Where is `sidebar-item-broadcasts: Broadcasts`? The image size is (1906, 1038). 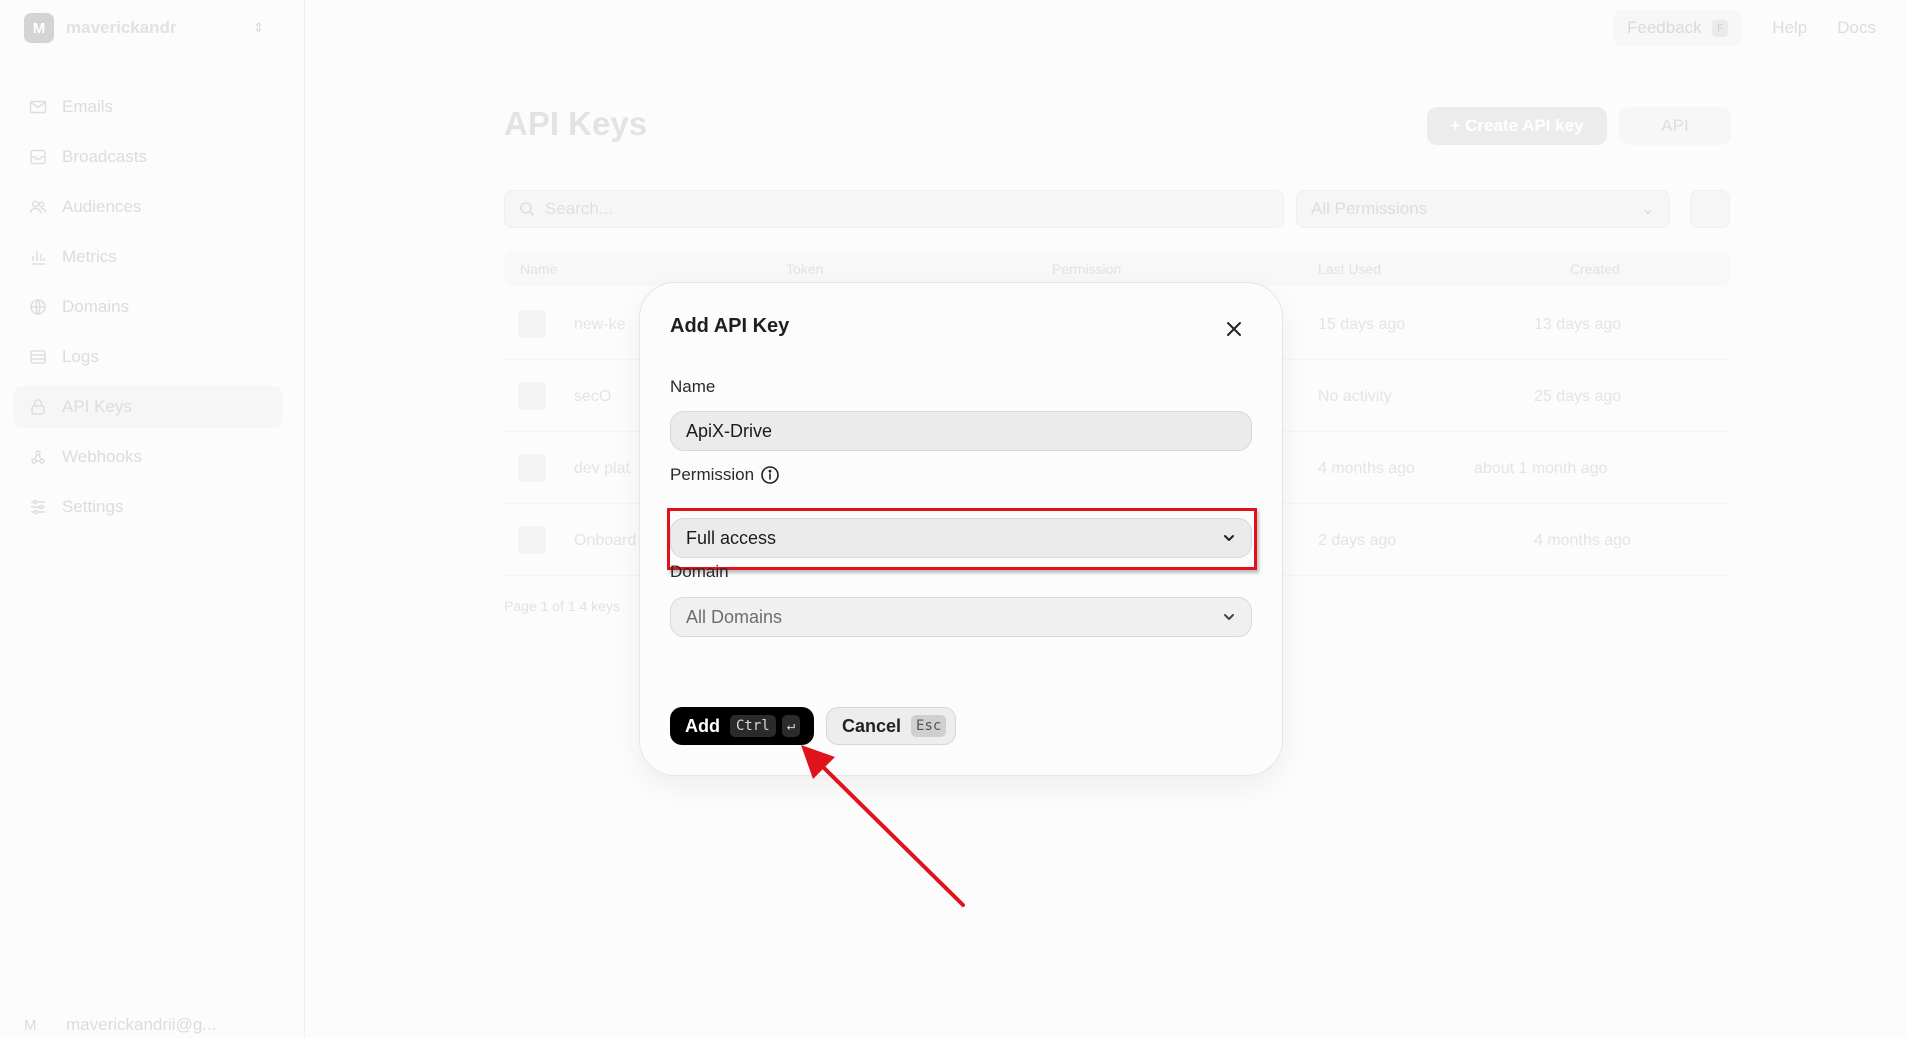 sidebar-item-broadcasts: Broadcasts is located at coordinates (148, 157).